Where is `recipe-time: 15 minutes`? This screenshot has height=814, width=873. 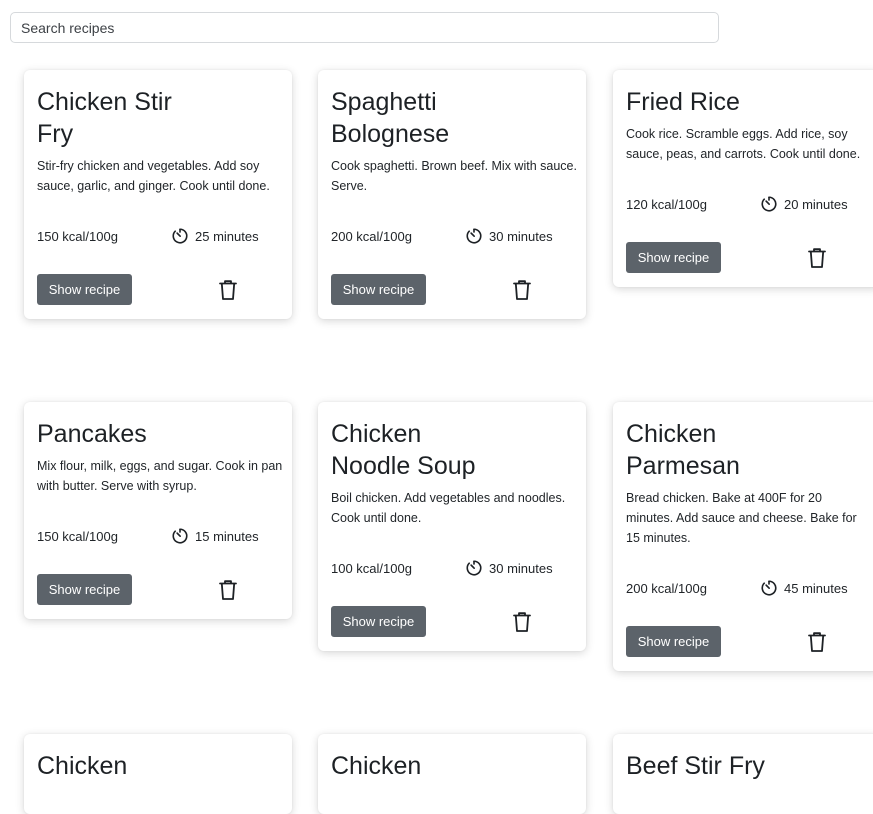
recipe-time: 15 minutes is located at coordinates (215, 536).